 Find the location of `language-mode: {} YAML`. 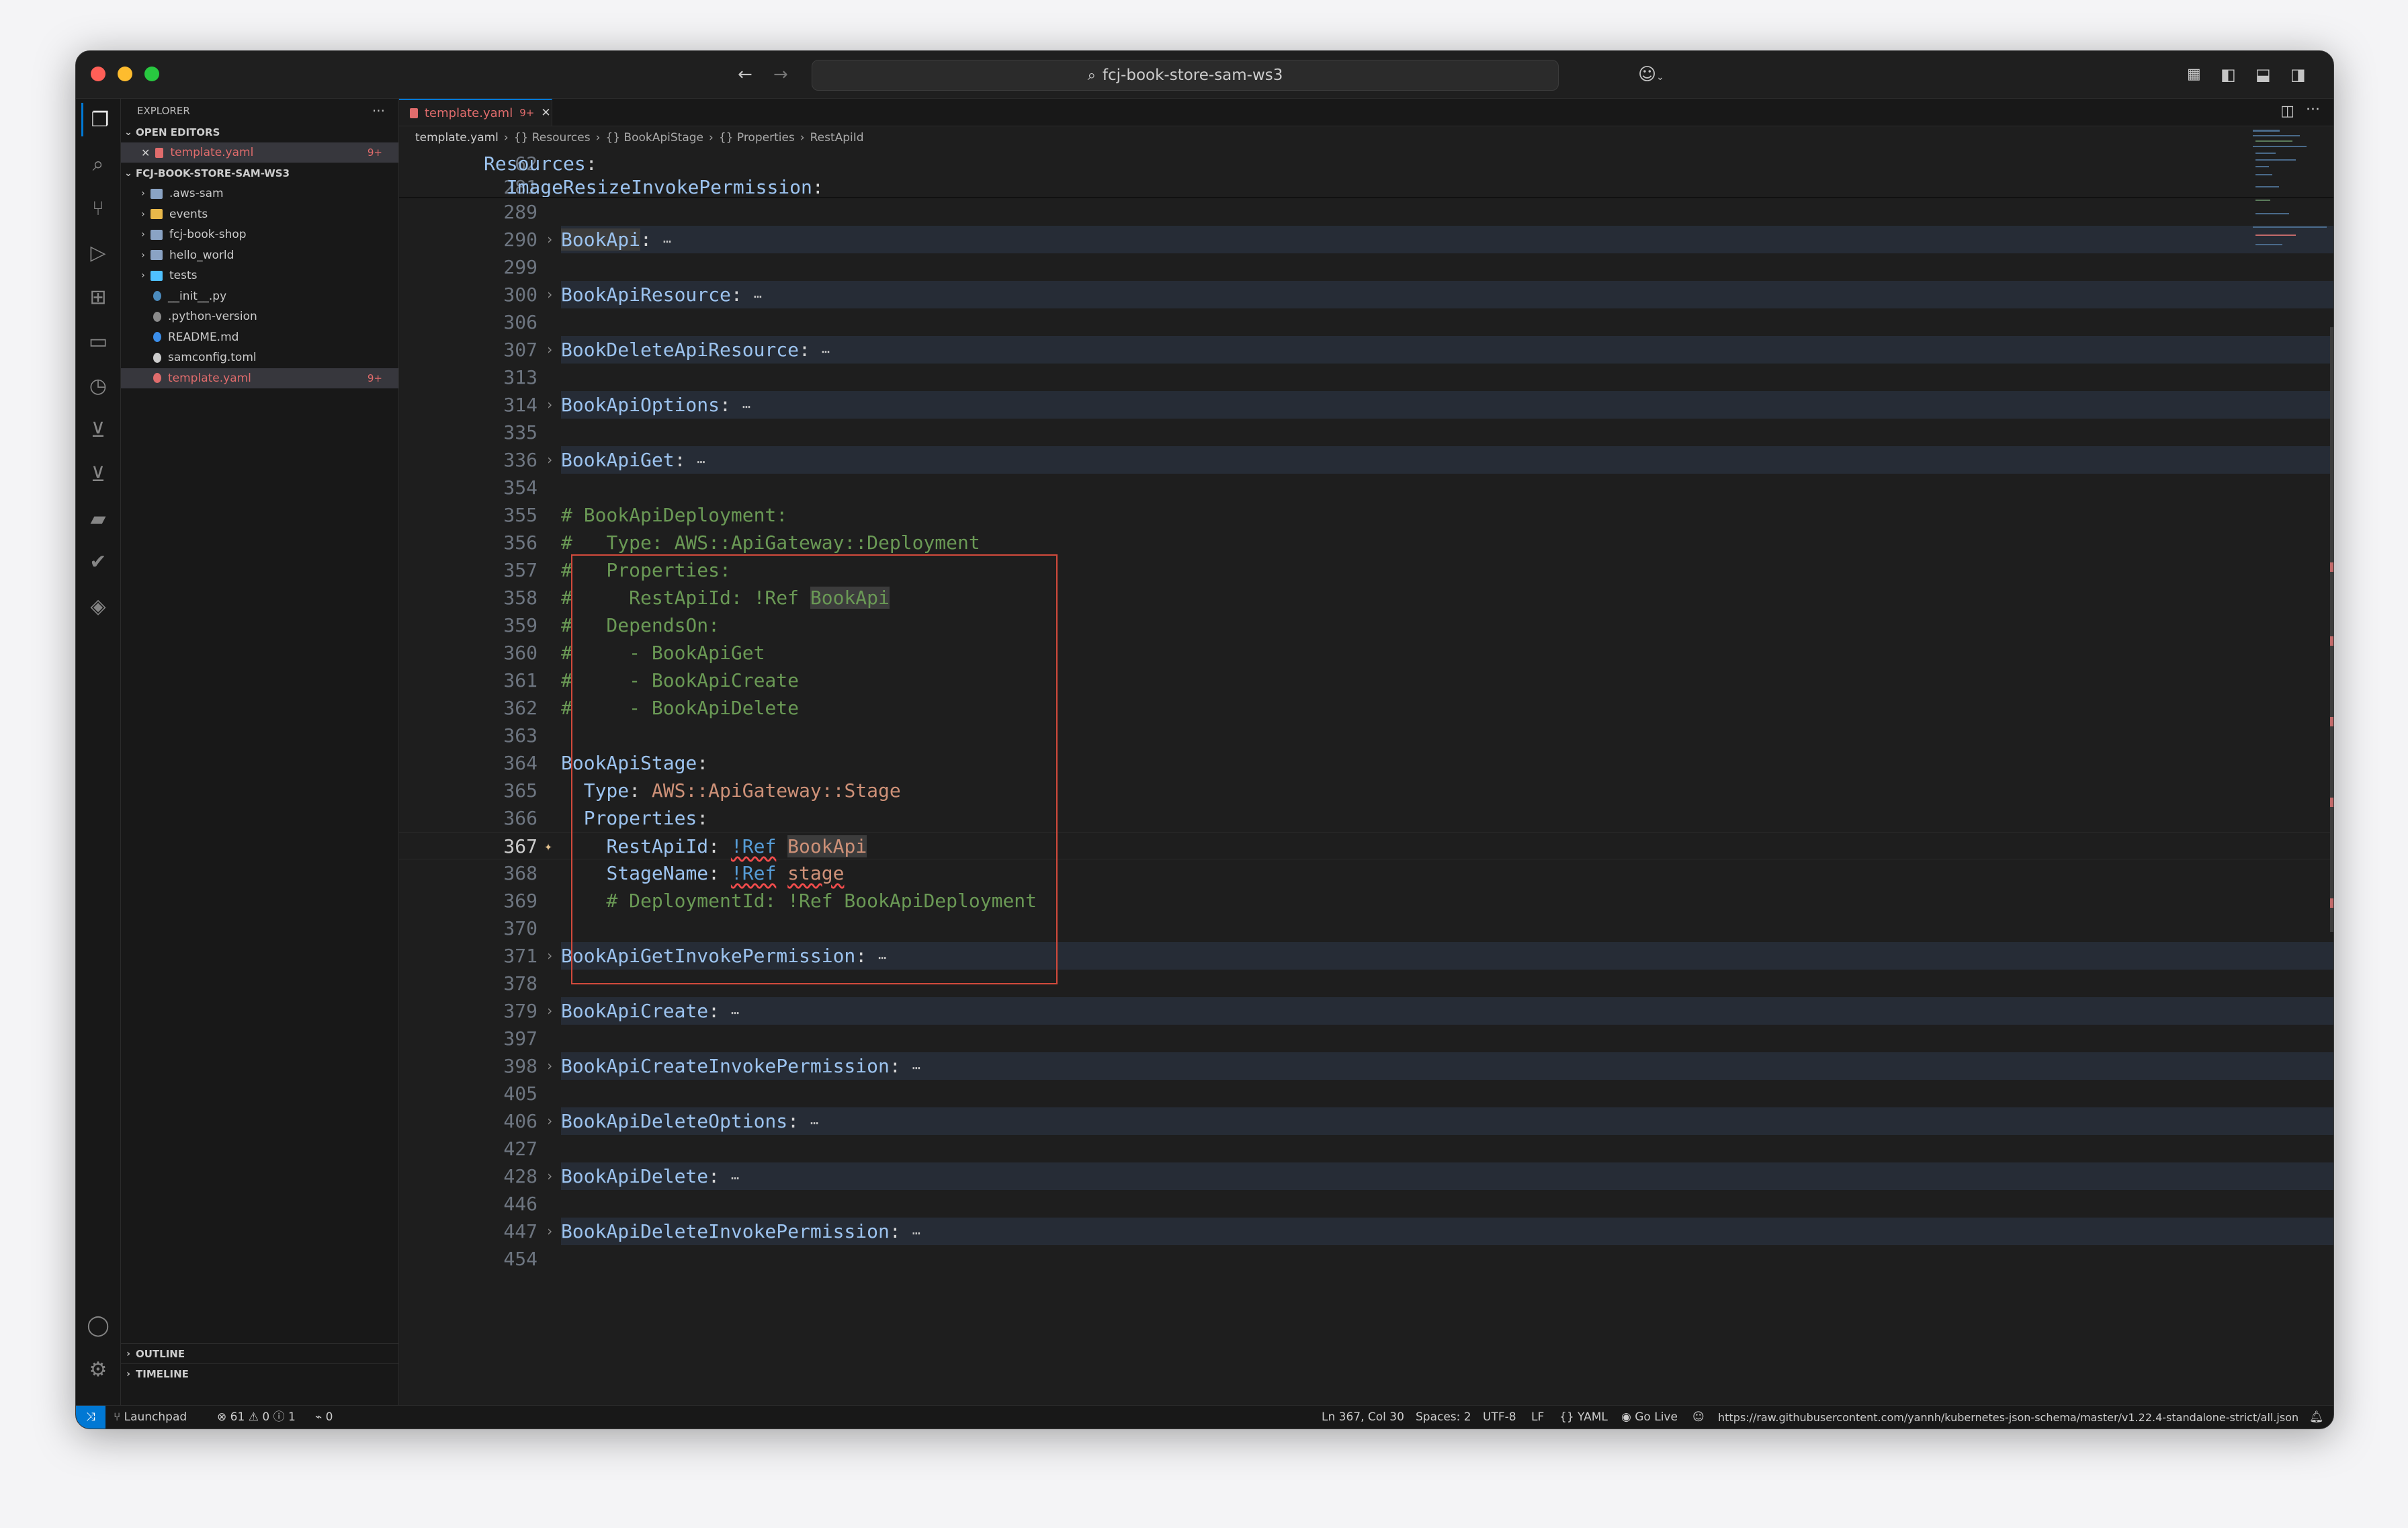

language-mode: {} YAML is located at coordinates (1583, 1417).